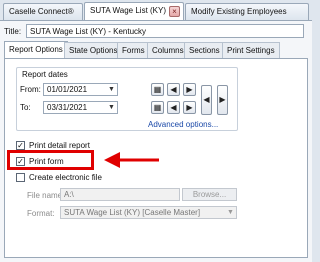  I want to click on tab-print-settings: Print Settings, so click(251, 50).